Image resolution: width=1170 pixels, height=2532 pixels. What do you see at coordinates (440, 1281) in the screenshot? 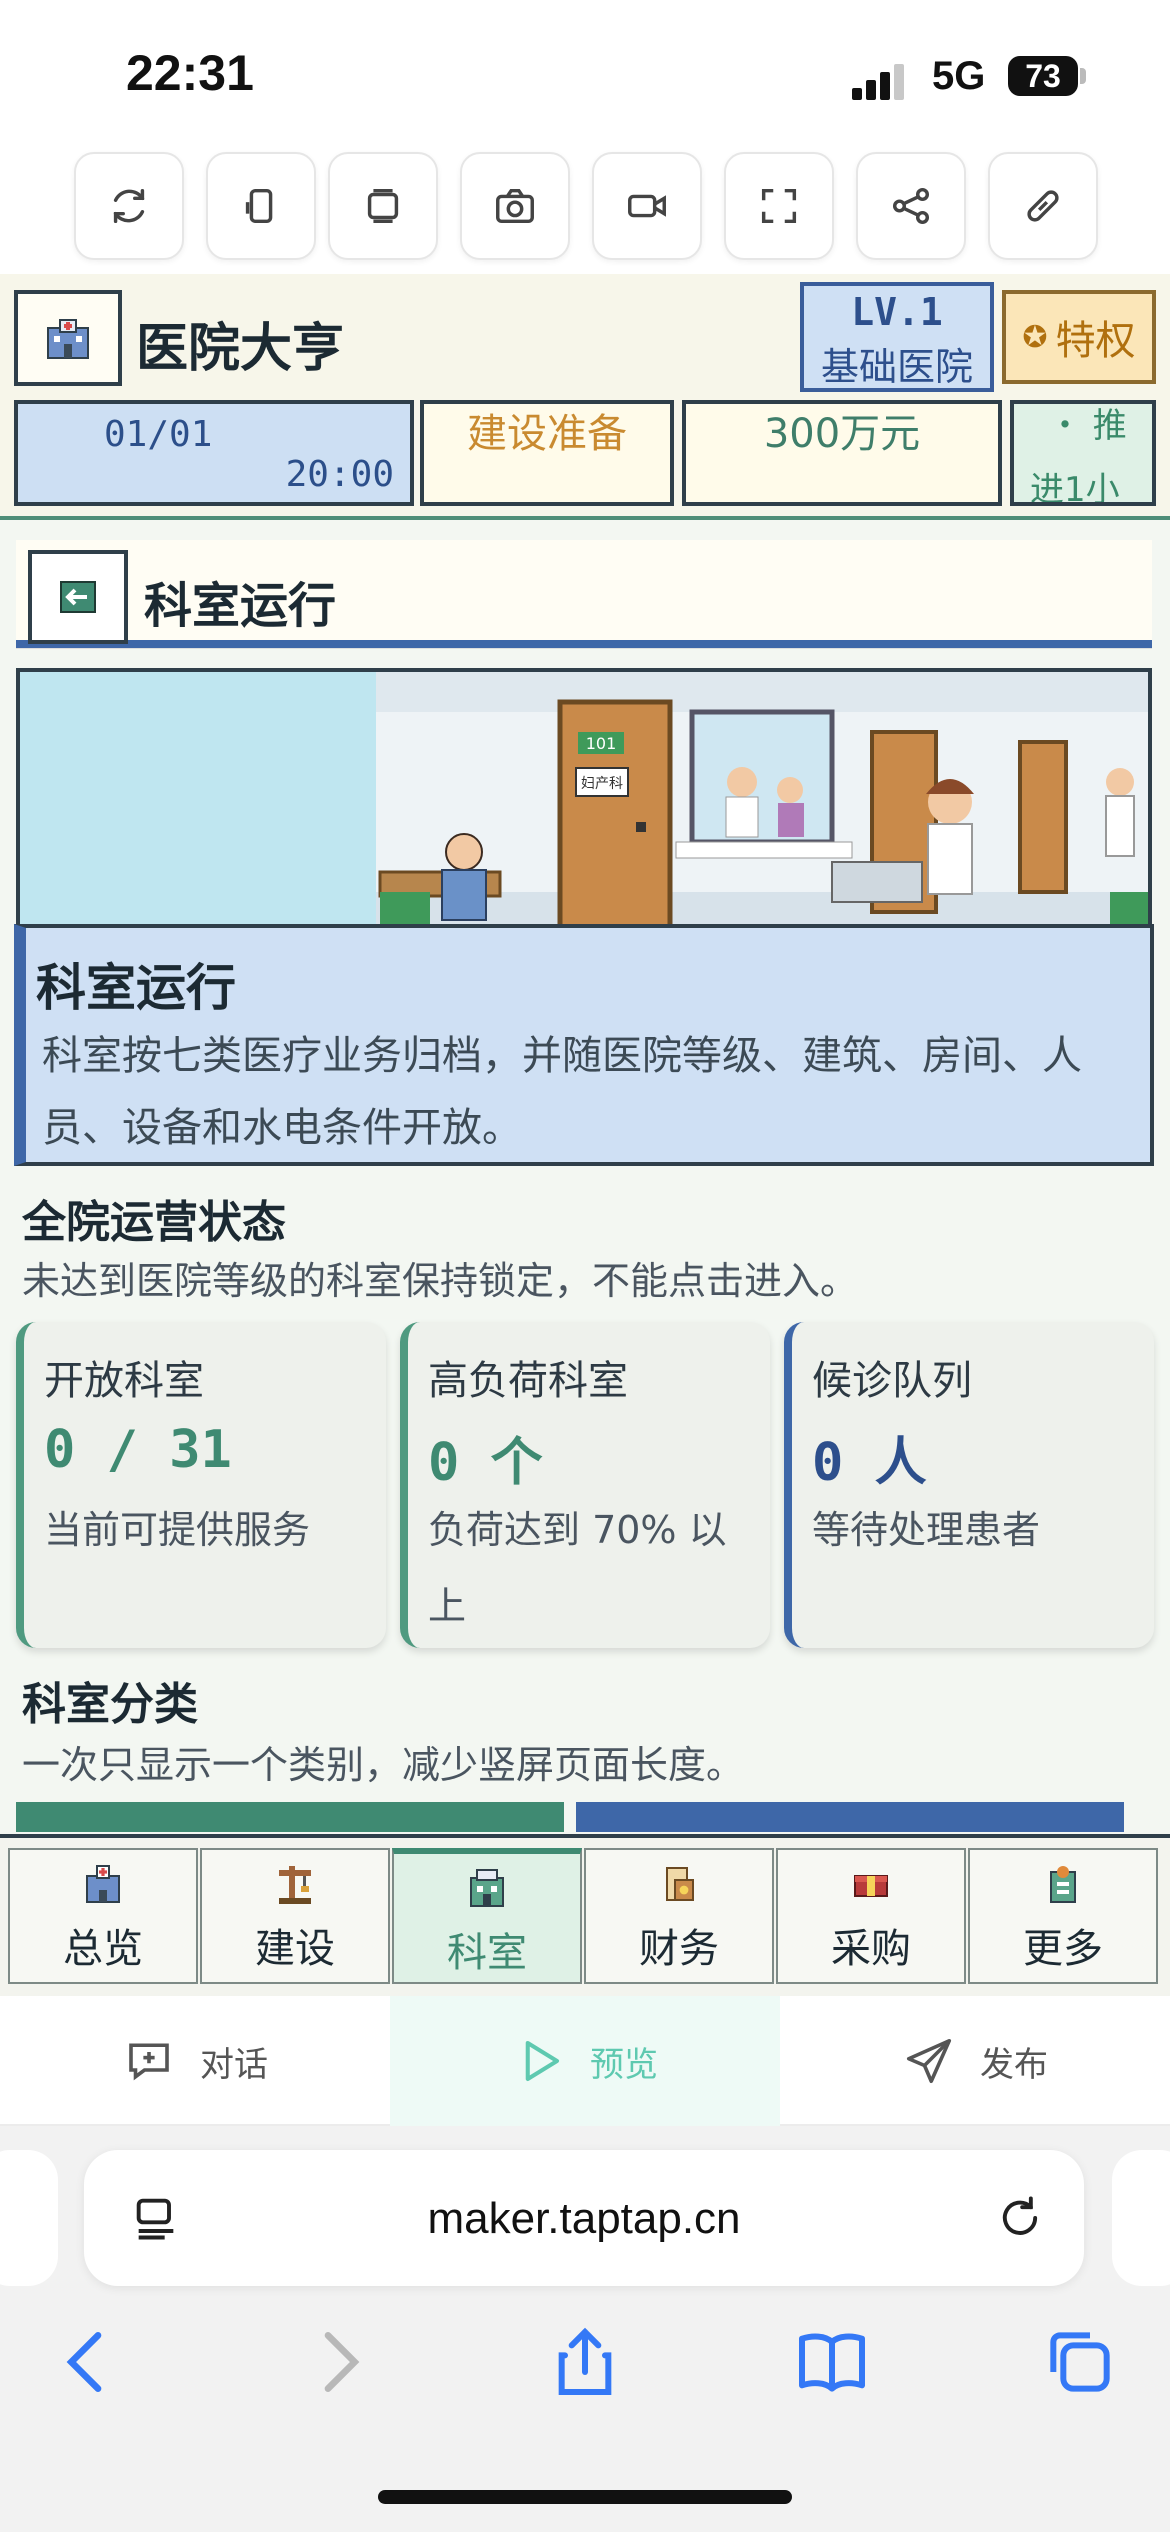
I see `overview-subtitle: 未达到医院等级的科室保持锁定，不能点击进入。` at bounding box center [440, 1281].